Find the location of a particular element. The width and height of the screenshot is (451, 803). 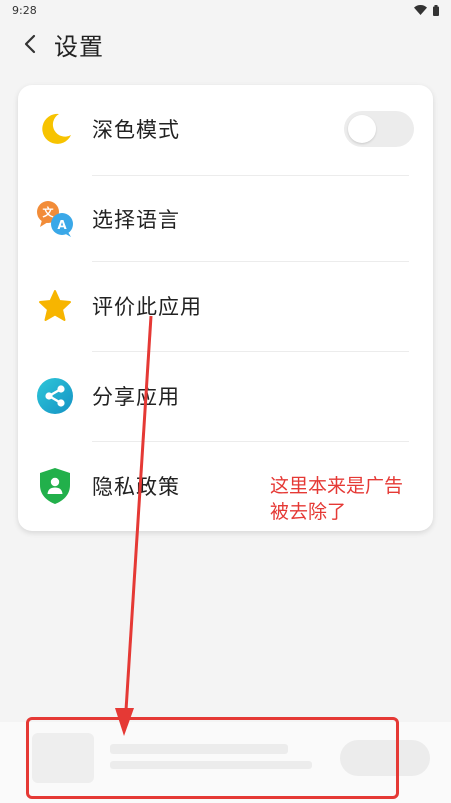

back-button is located at coordinates (30, 44).